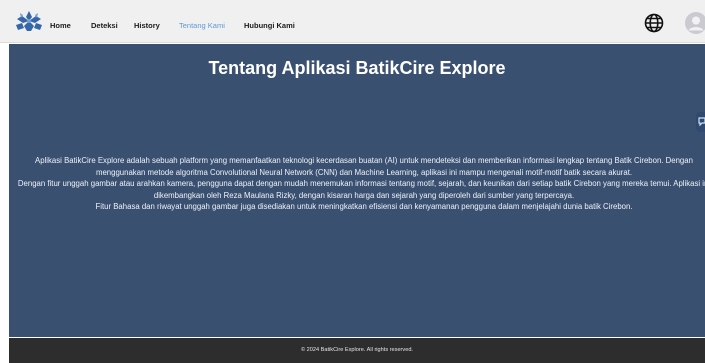 This screenshot has height=363, width=705. I want to click on nav-link-hubungi-kami: Hubungi Kami, so click(269, 25).